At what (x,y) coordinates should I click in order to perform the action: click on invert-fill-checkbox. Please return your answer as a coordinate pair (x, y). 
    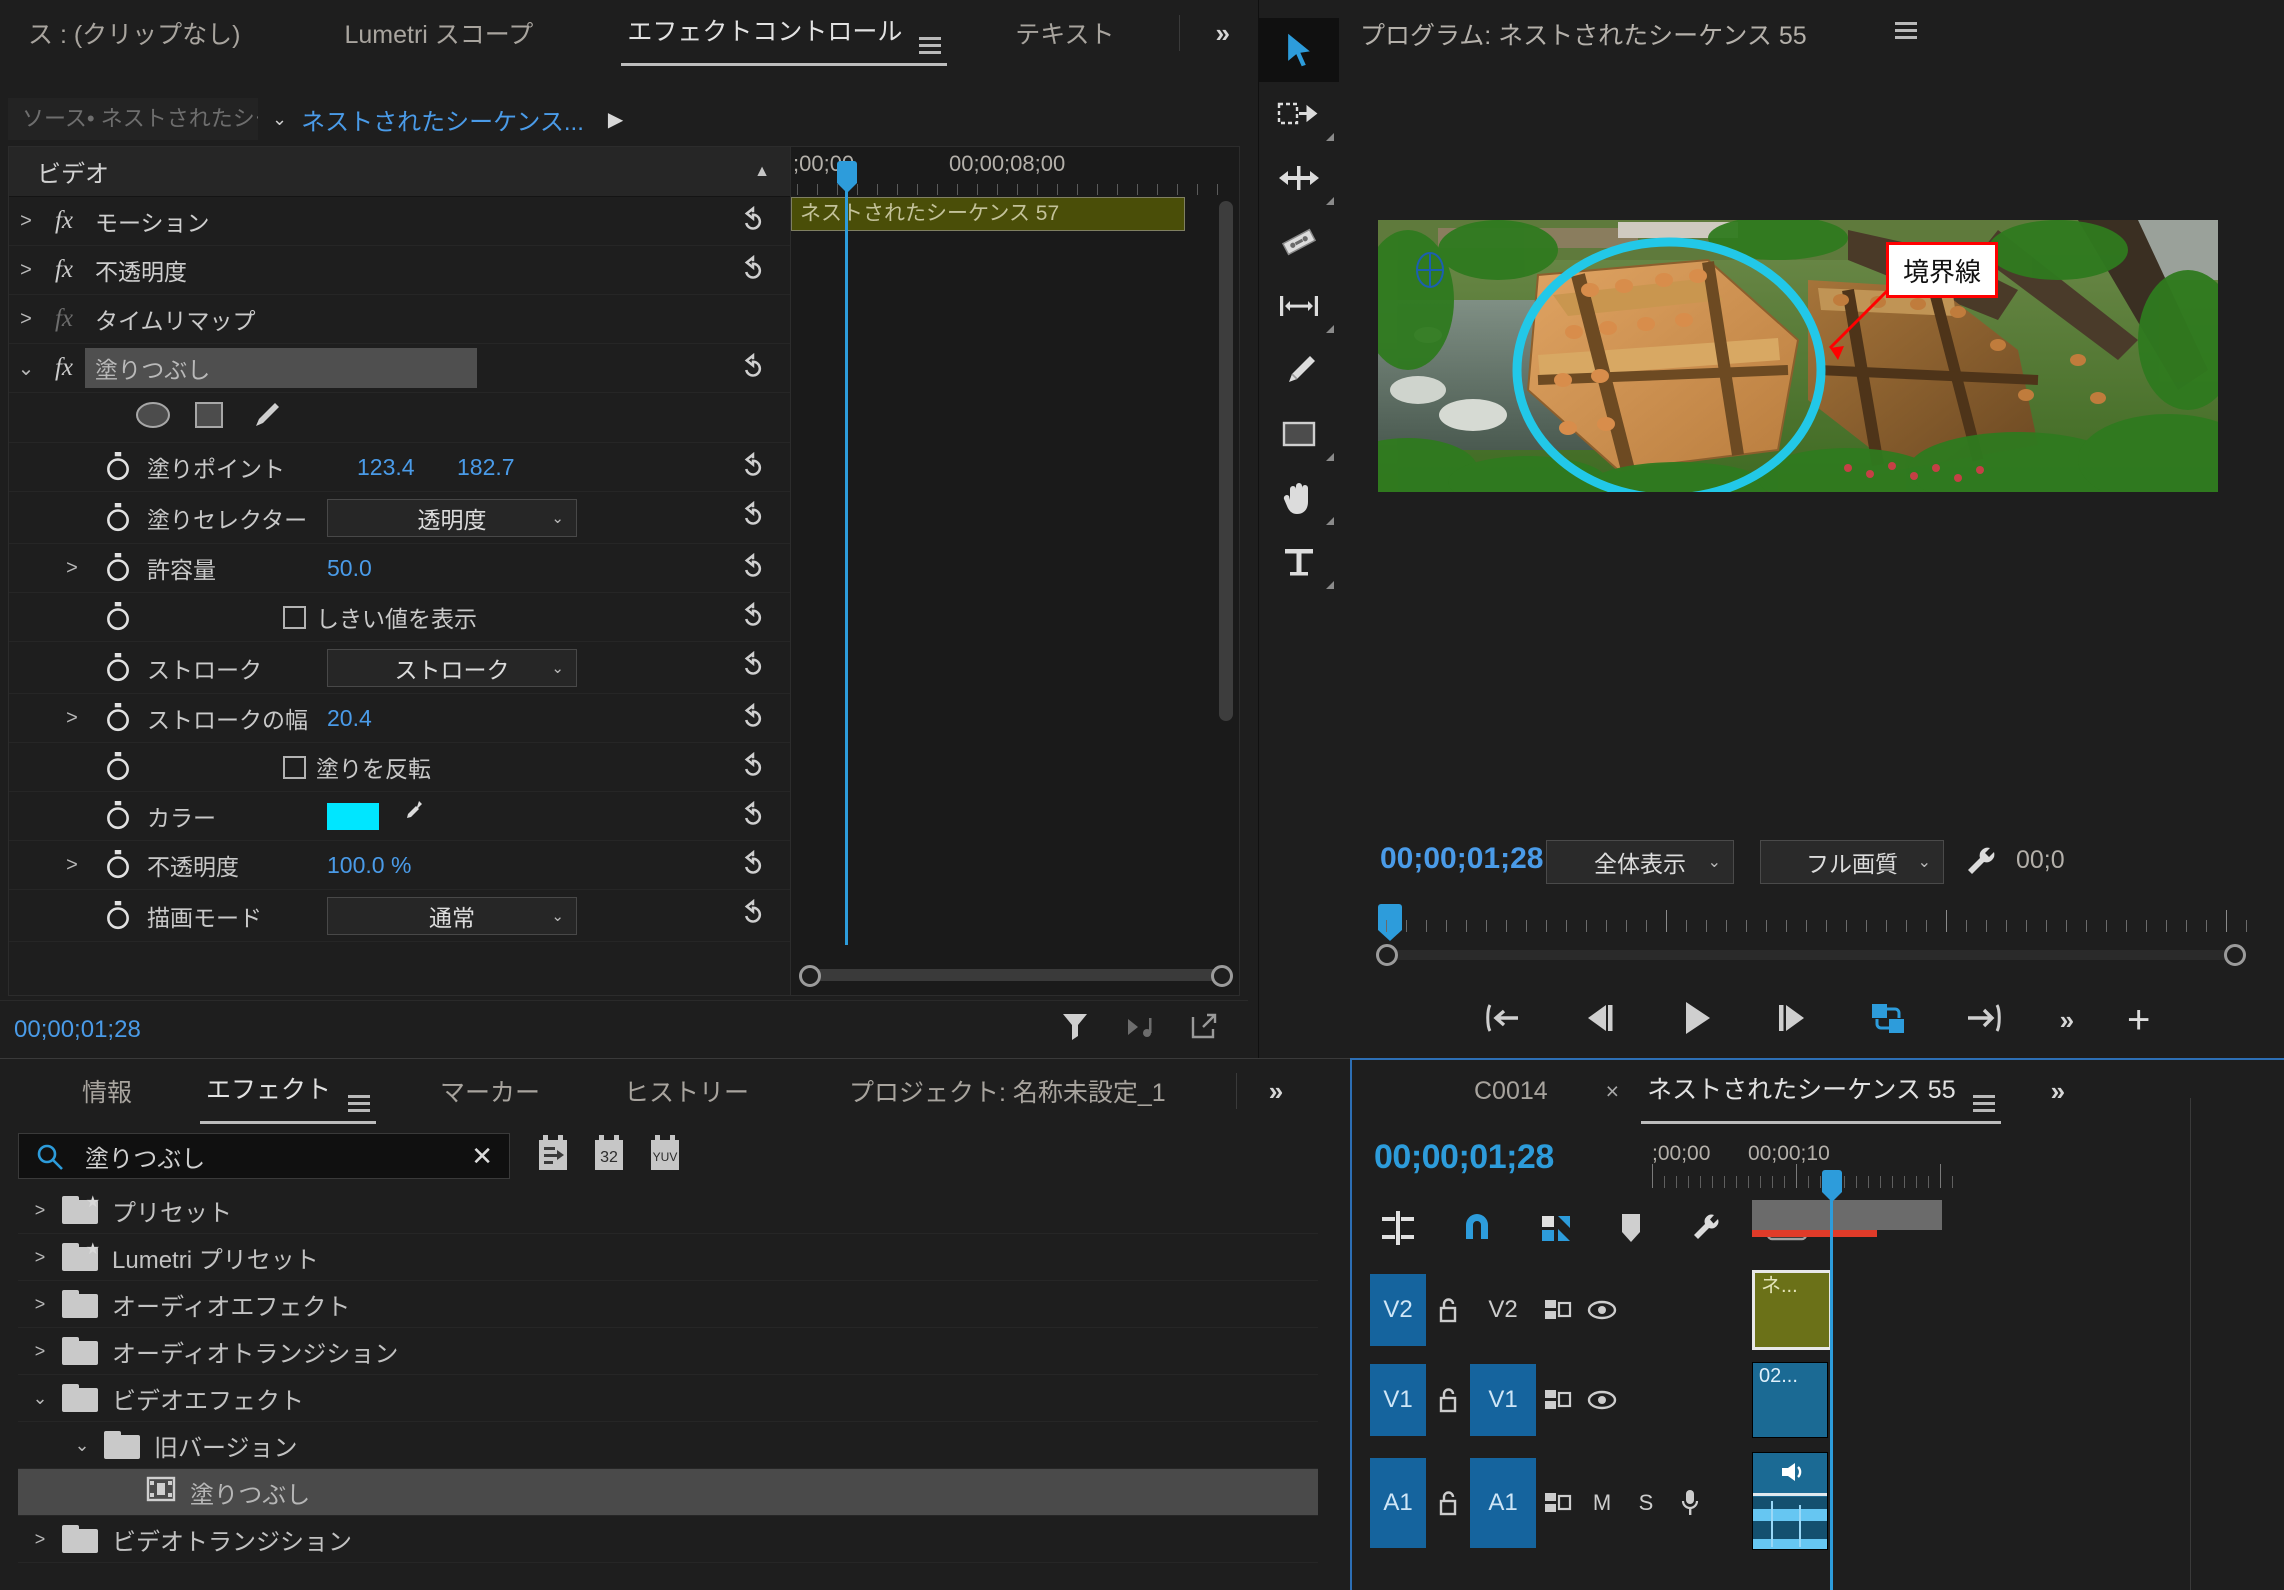
    Looking at the image, I should click on (294, 767).